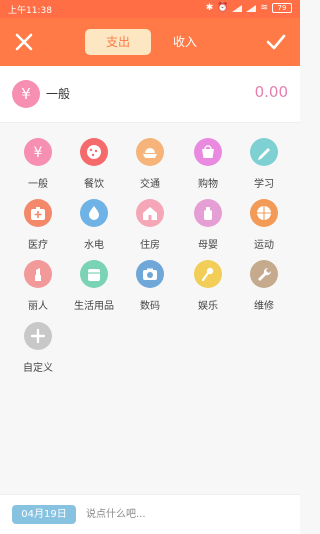  I want to click on category-item: 学习, so click(264, 156).